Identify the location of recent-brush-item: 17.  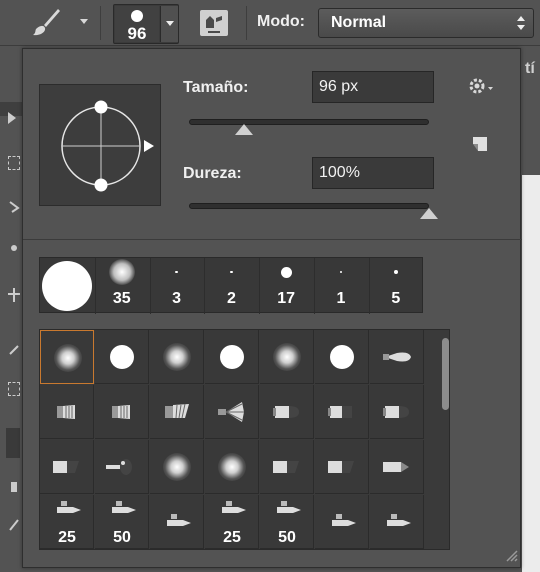
(286, 286).